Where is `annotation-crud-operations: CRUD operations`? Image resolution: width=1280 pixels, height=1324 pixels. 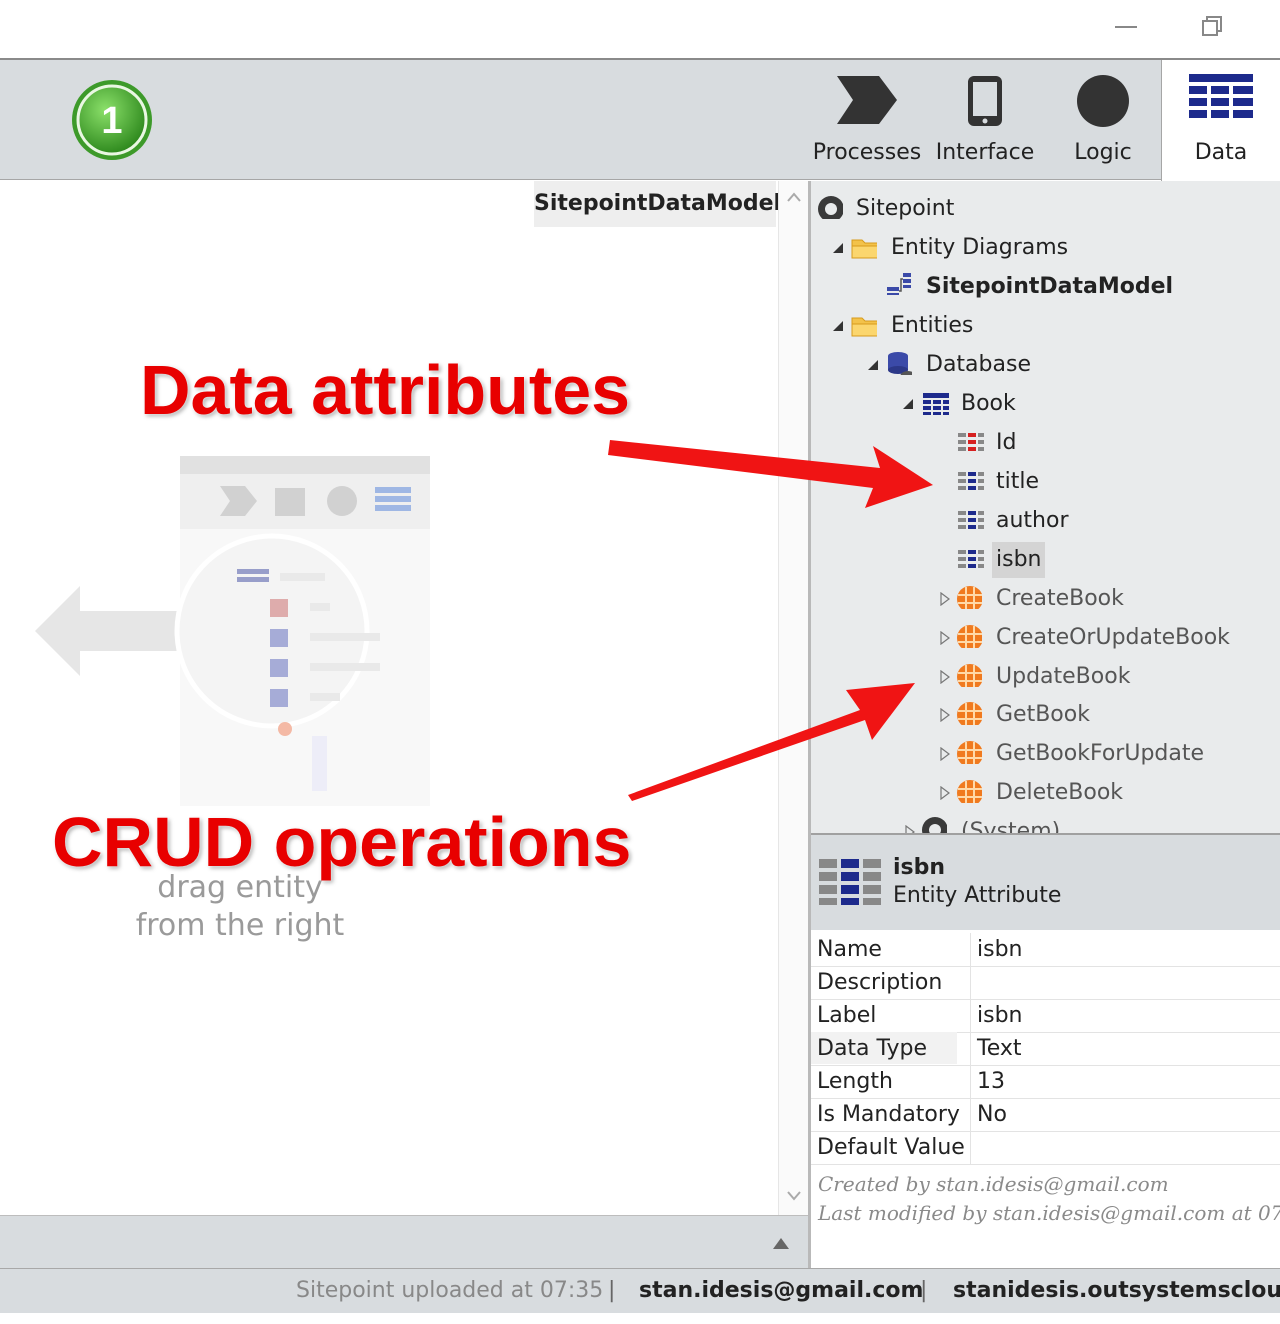 annotation-crud-operations: CRUD operations is located at coordinates (342, 842).